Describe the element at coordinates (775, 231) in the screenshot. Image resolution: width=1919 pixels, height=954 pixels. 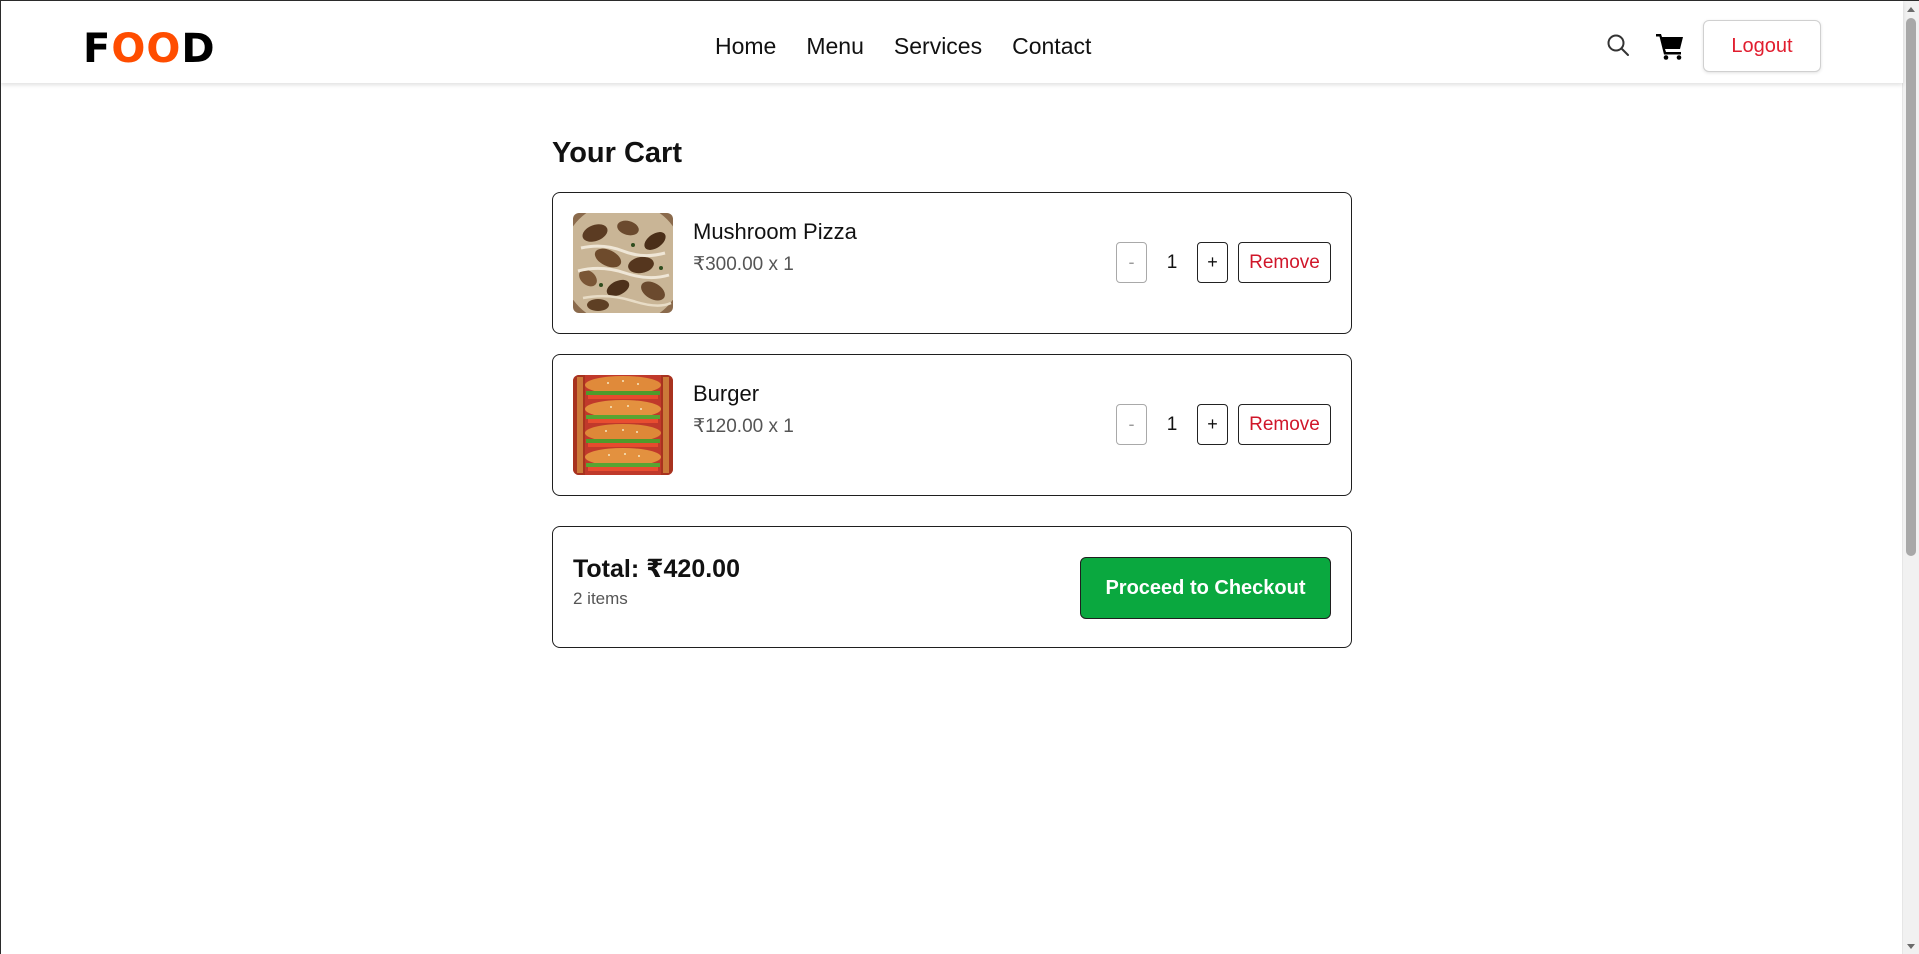
I see `item-name: Mushroom Pizza` at that location.